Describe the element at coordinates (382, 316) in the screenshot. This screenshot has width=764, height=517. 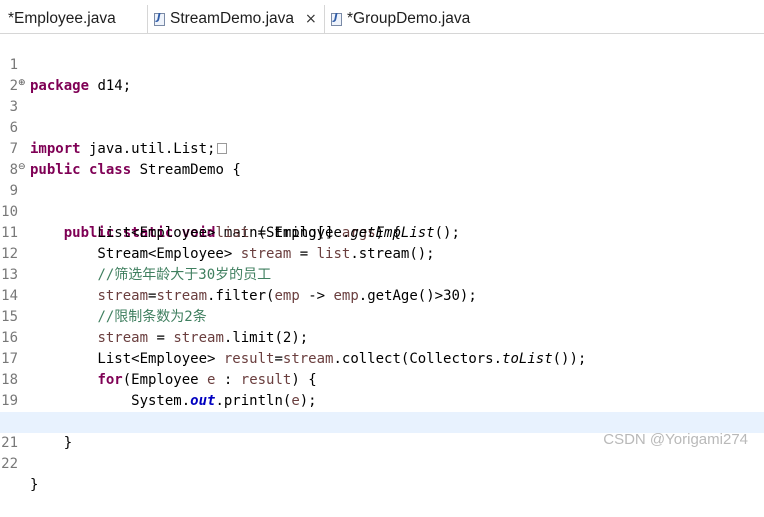
I see `code-line: 15 stream = stream.limit(2);` at that location.